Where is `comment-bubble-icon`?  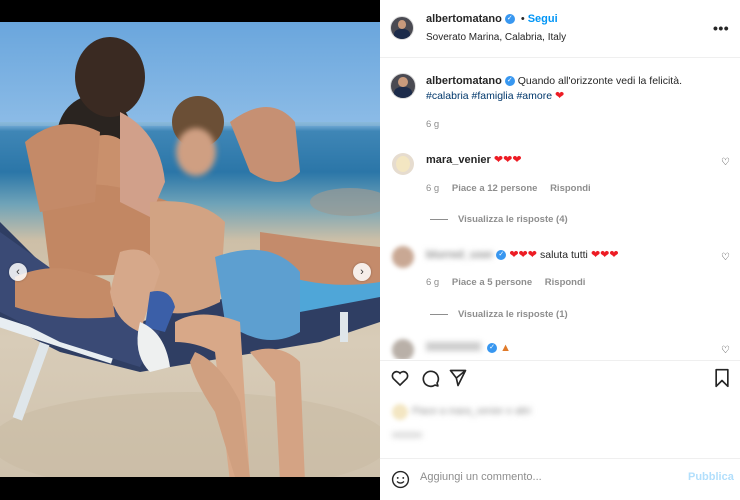
comment-bubble-icon is located at coordinates (430, 378).